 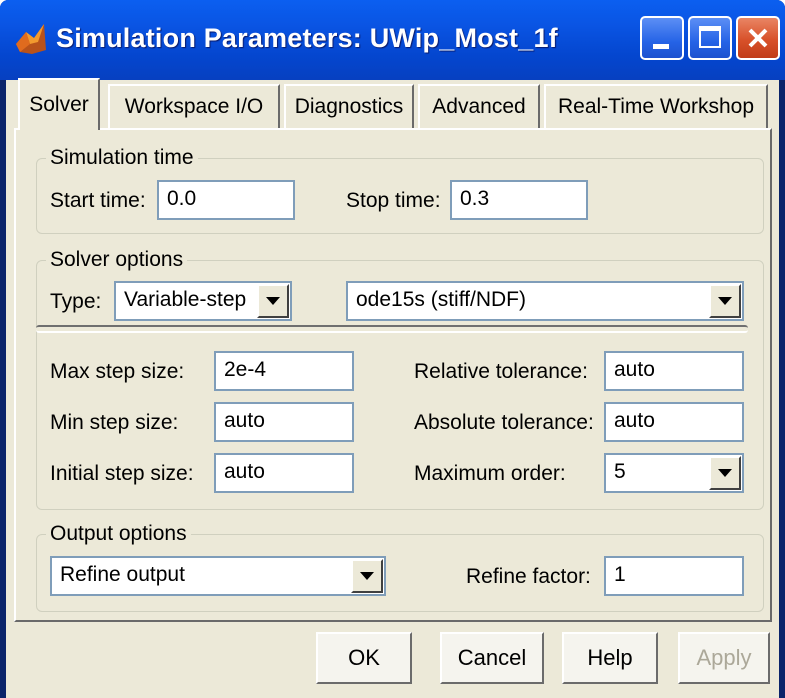 I want to click on relative-tolerance-label: Relative tolerance:, so click(x=501, y=371).